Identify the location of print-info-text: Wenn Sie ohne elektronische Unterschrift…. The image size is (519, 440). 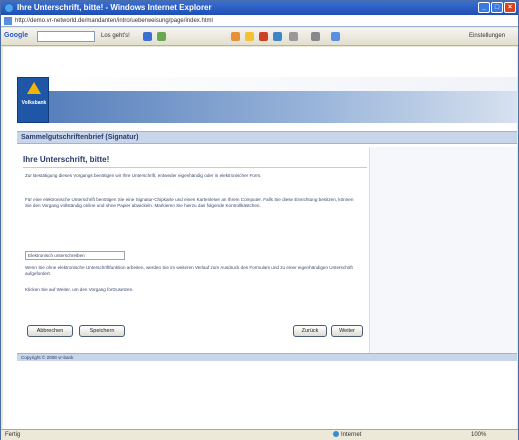
(189, 270).